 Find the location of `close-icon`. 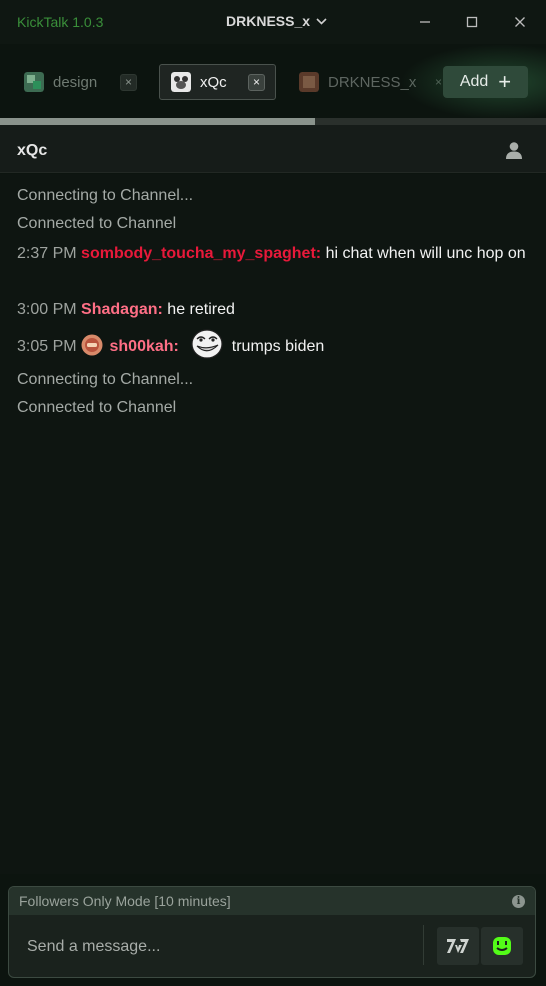

close-icon is located at coordinates (520, 22).